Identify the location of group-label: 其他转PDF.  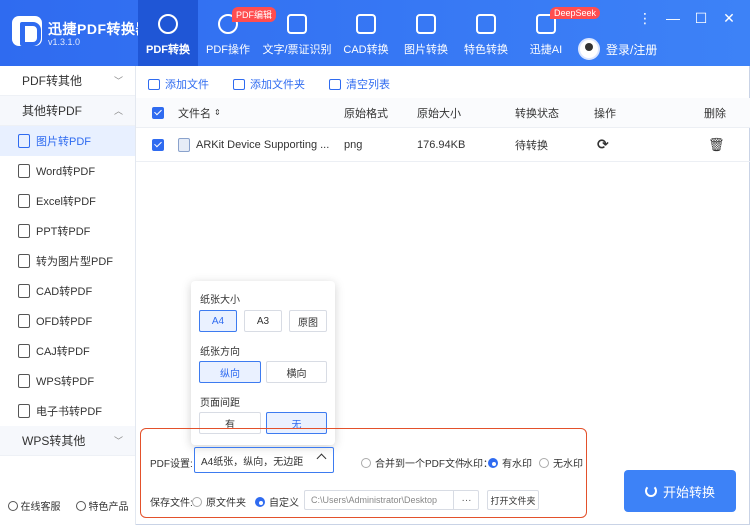
(52, 111).